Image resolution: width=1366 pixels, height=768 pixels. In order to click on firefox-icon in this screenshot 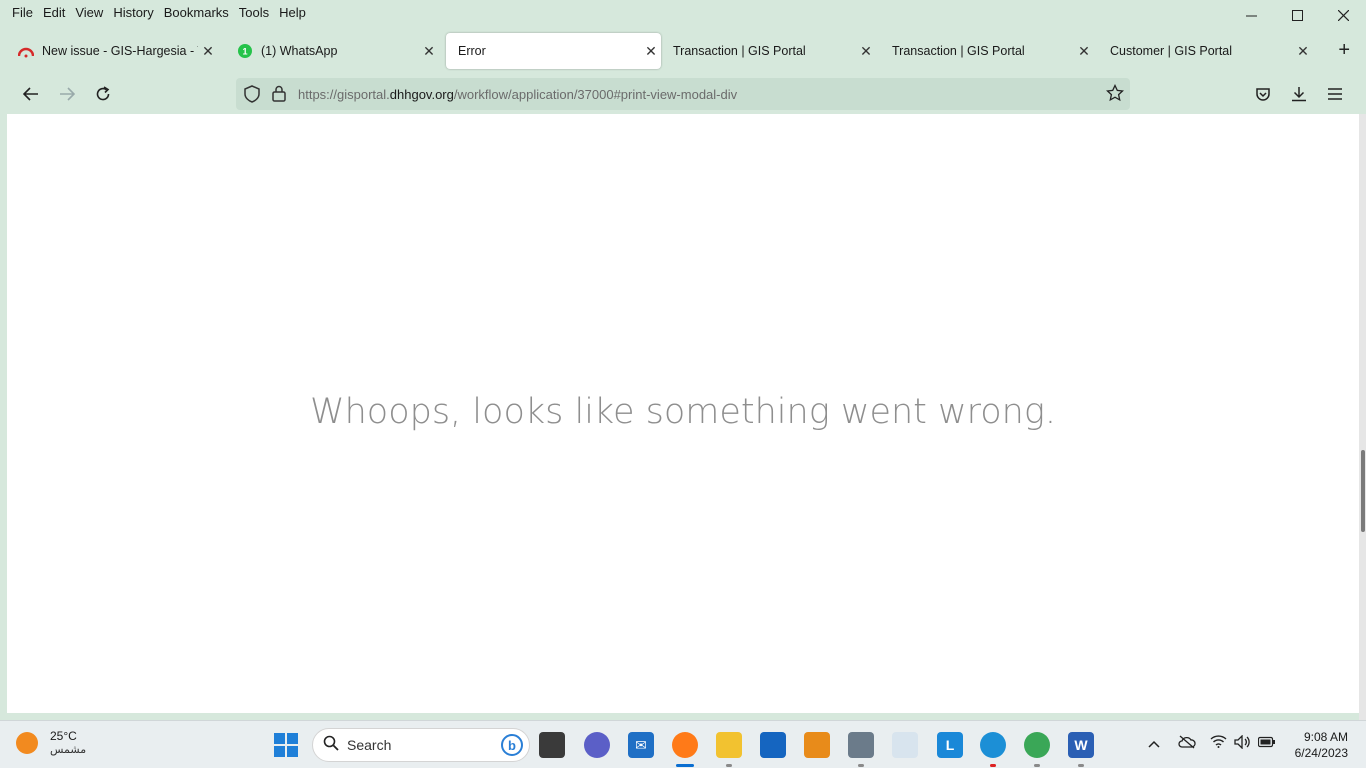, I will do `click(685, 745)`.